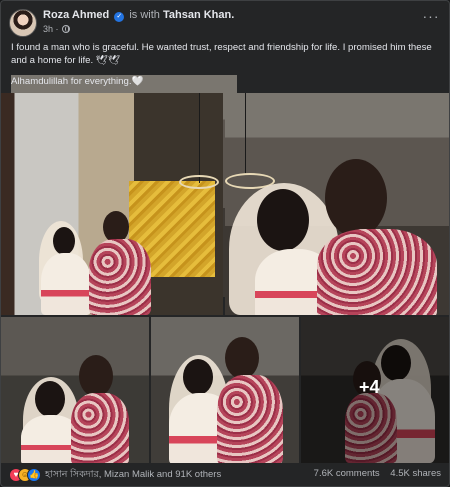 The height and width of the screenshot is (487, 450). Describe the element at coordinates (198, 15) in the screenshot. I see `tagged-person: Tahsan Khan.` at that location.